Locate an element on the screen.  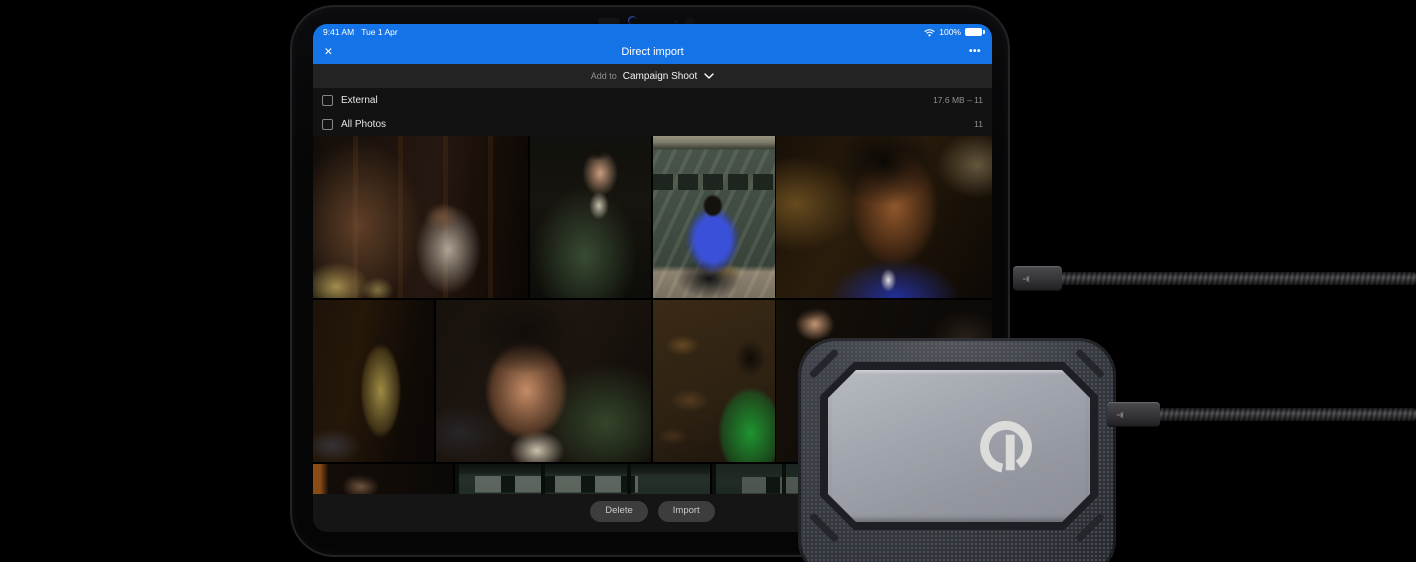
chevron-down-icon is located at coordinates (709, 76).